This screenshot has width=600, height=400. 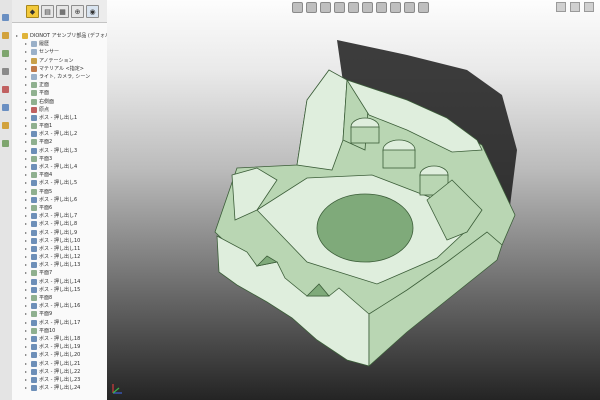 I want to click on tree-item: ▸ 平面4, so click(x=59, y=175).